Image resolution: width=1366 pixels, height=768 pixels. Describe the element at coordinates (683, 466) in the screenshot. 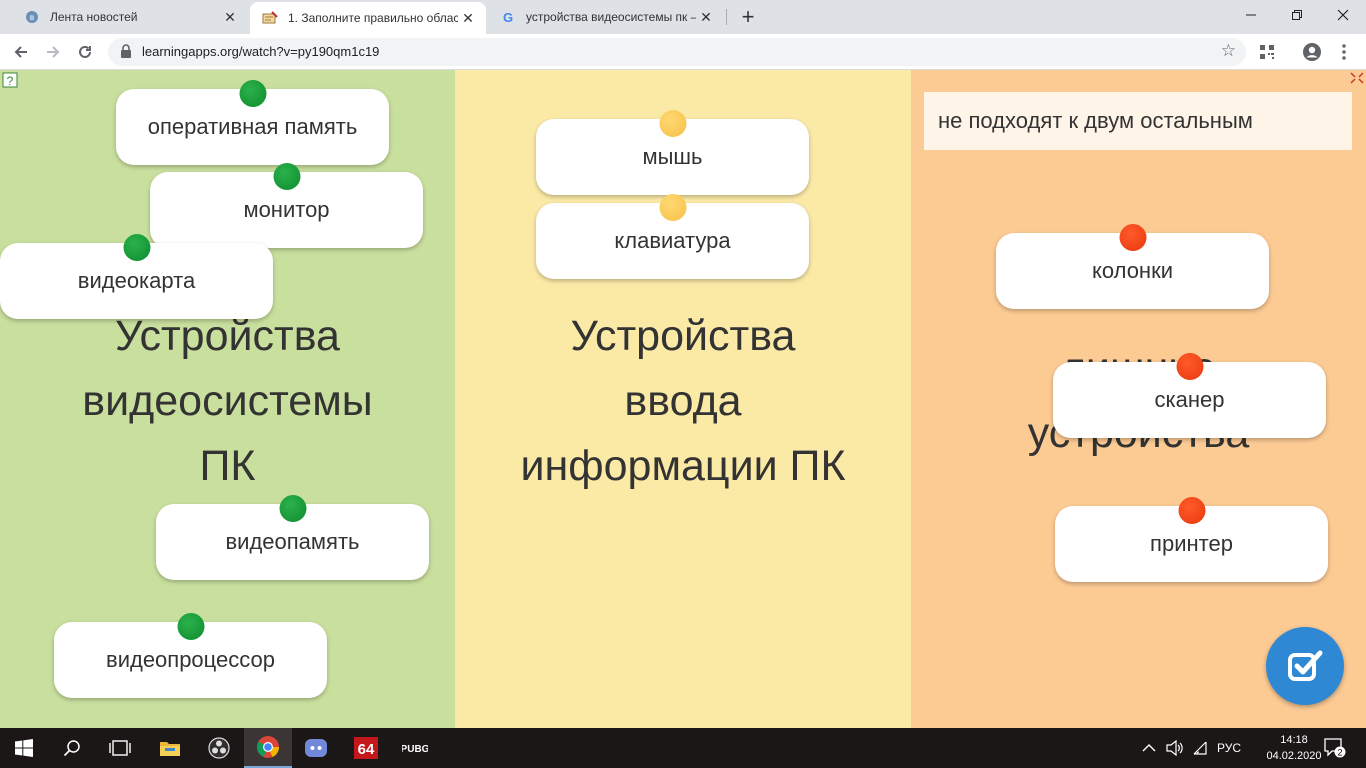

I see `heading-line: информации ПК` at that location.